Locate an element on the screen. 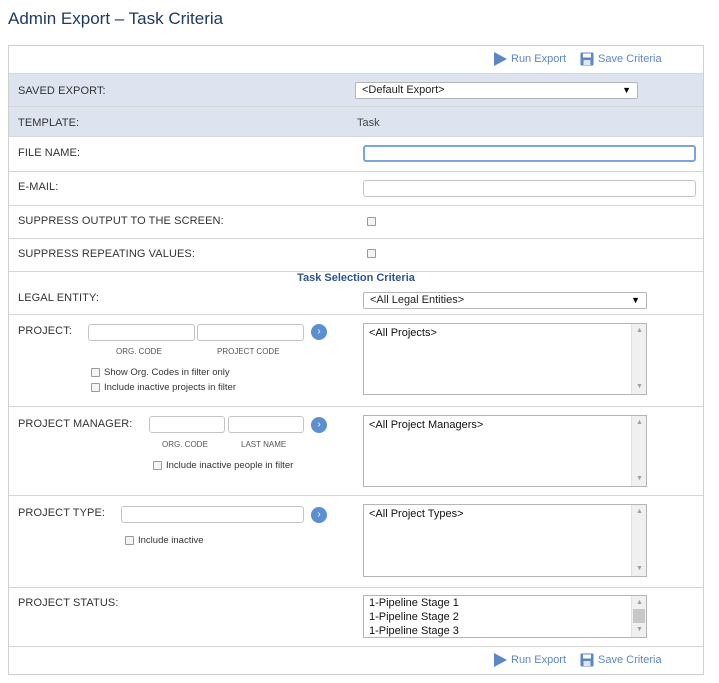  project-label: PROJECT: is located at coordinates (45, 331).